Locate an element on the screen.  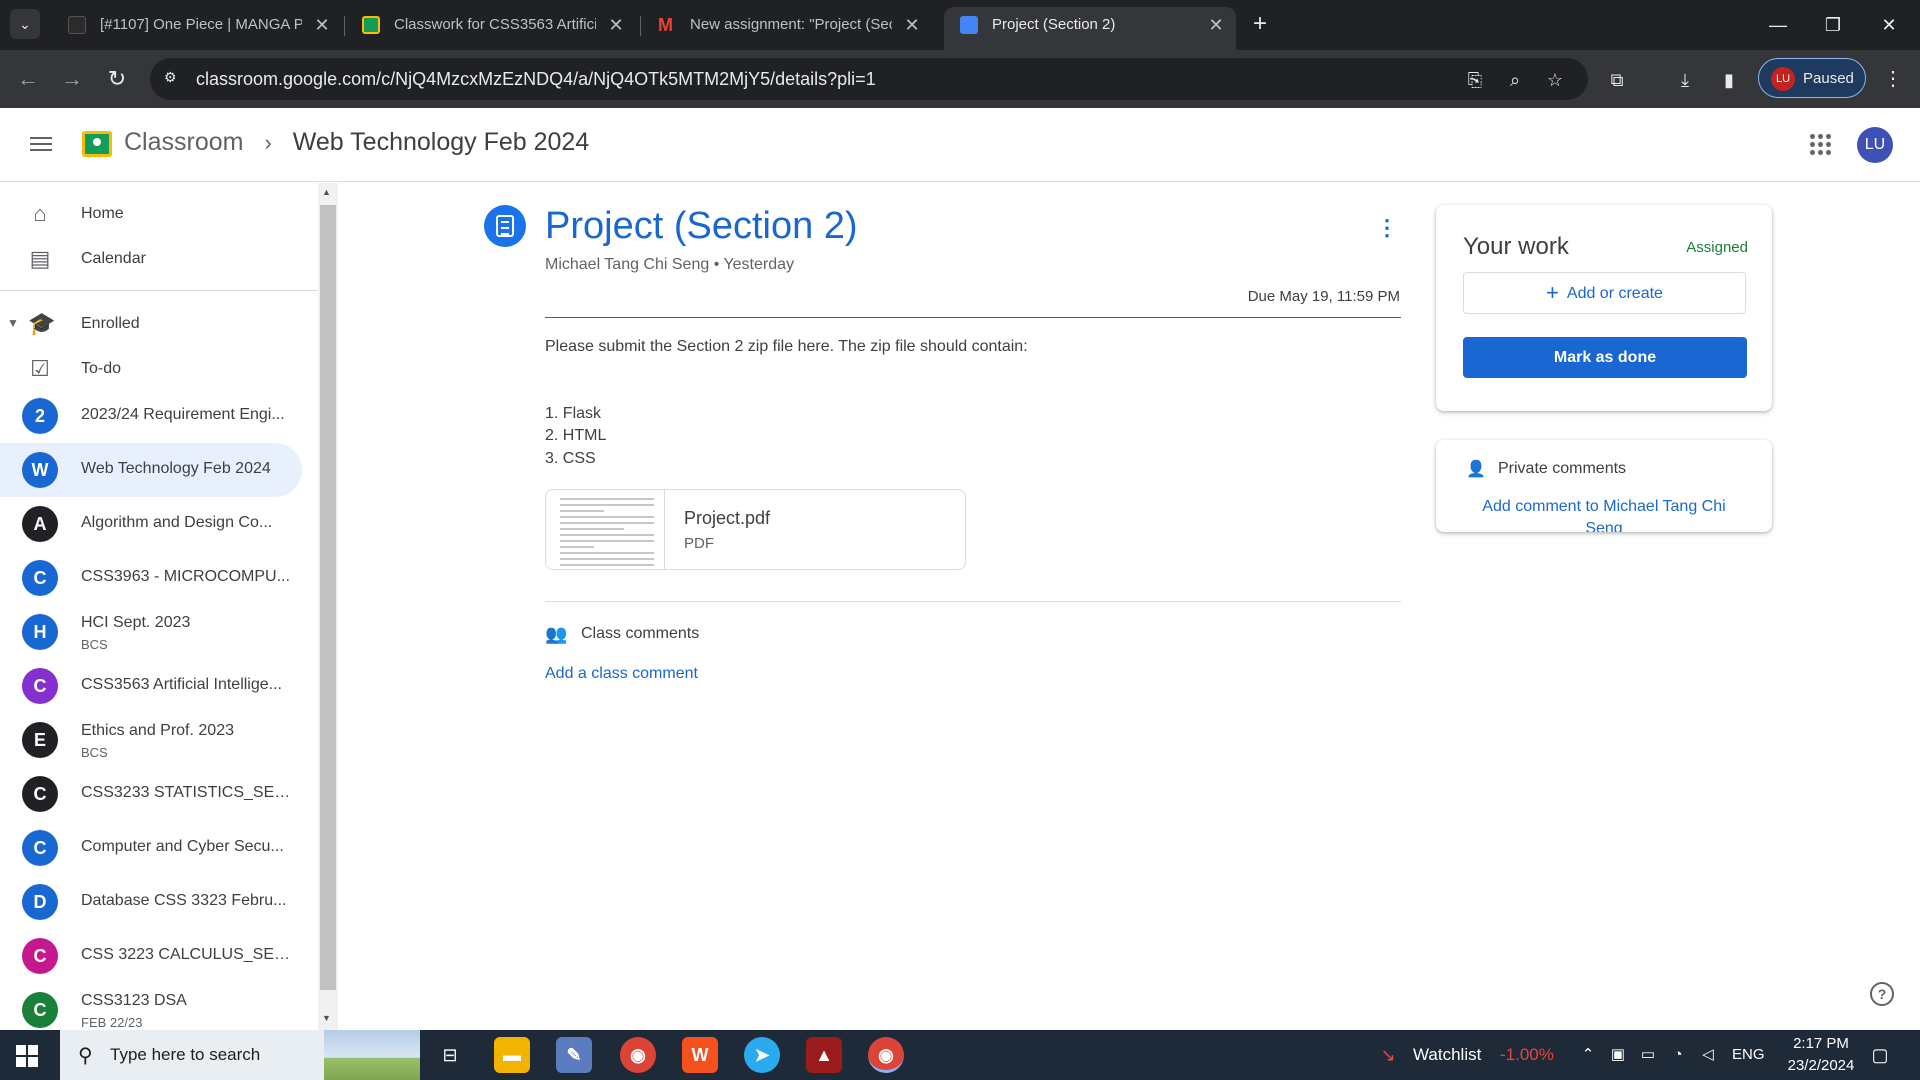
wps-office-icon: W is located at coordinates (700, 1055).